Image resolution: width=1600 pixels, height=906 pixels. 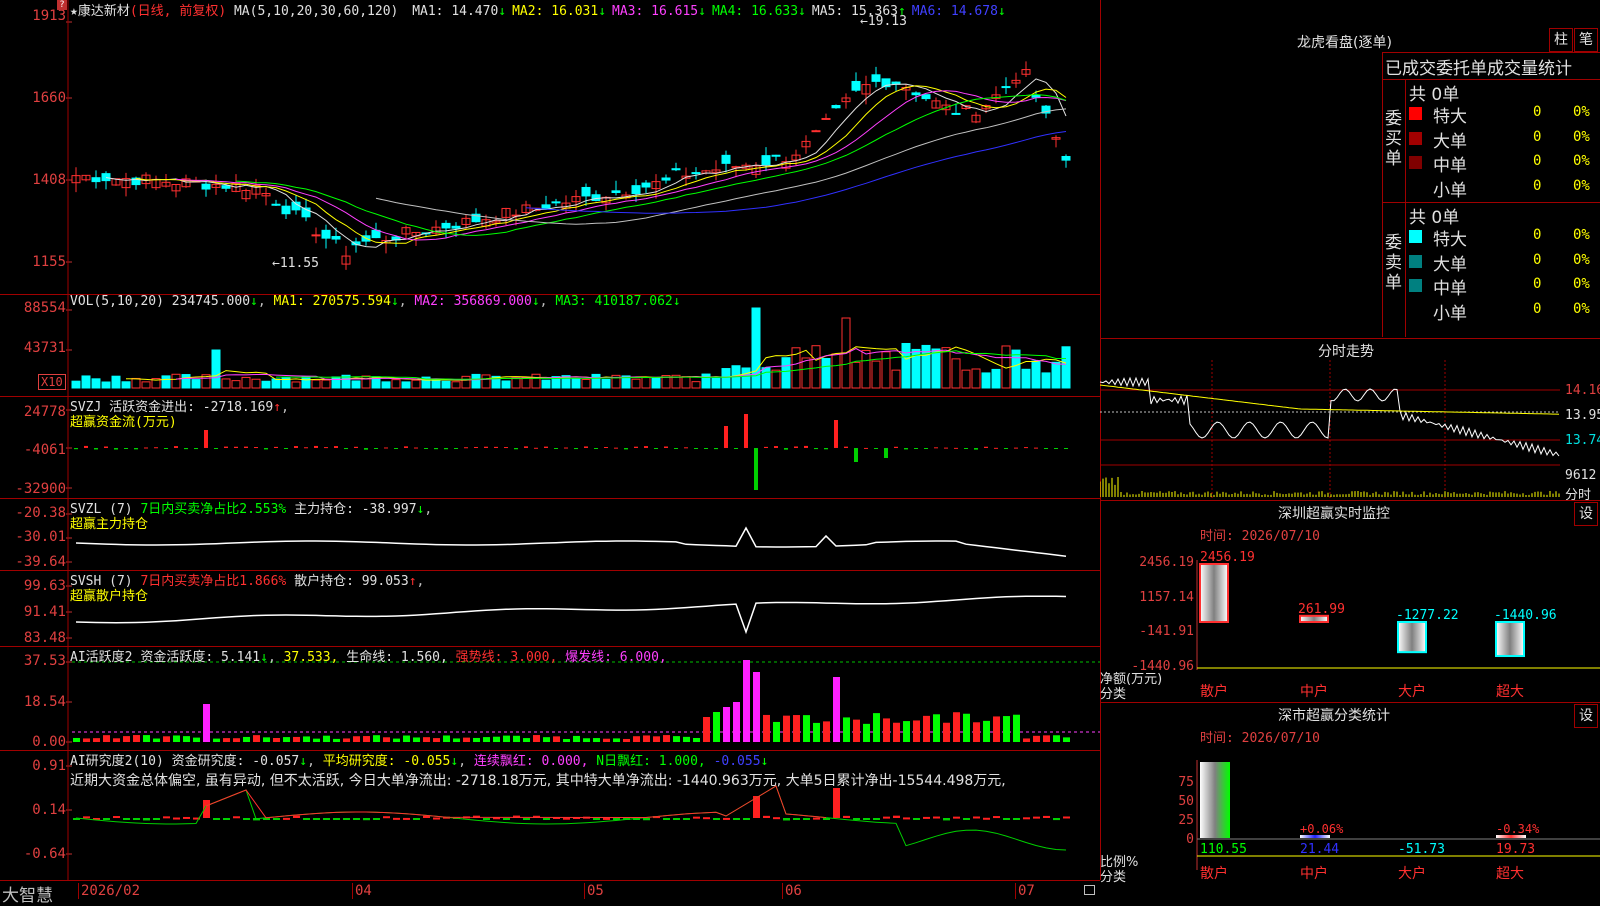 What do you see at coordinates (571, 615) in the screenshot?
I see `svsh-line` at bounding box center [571, 615].